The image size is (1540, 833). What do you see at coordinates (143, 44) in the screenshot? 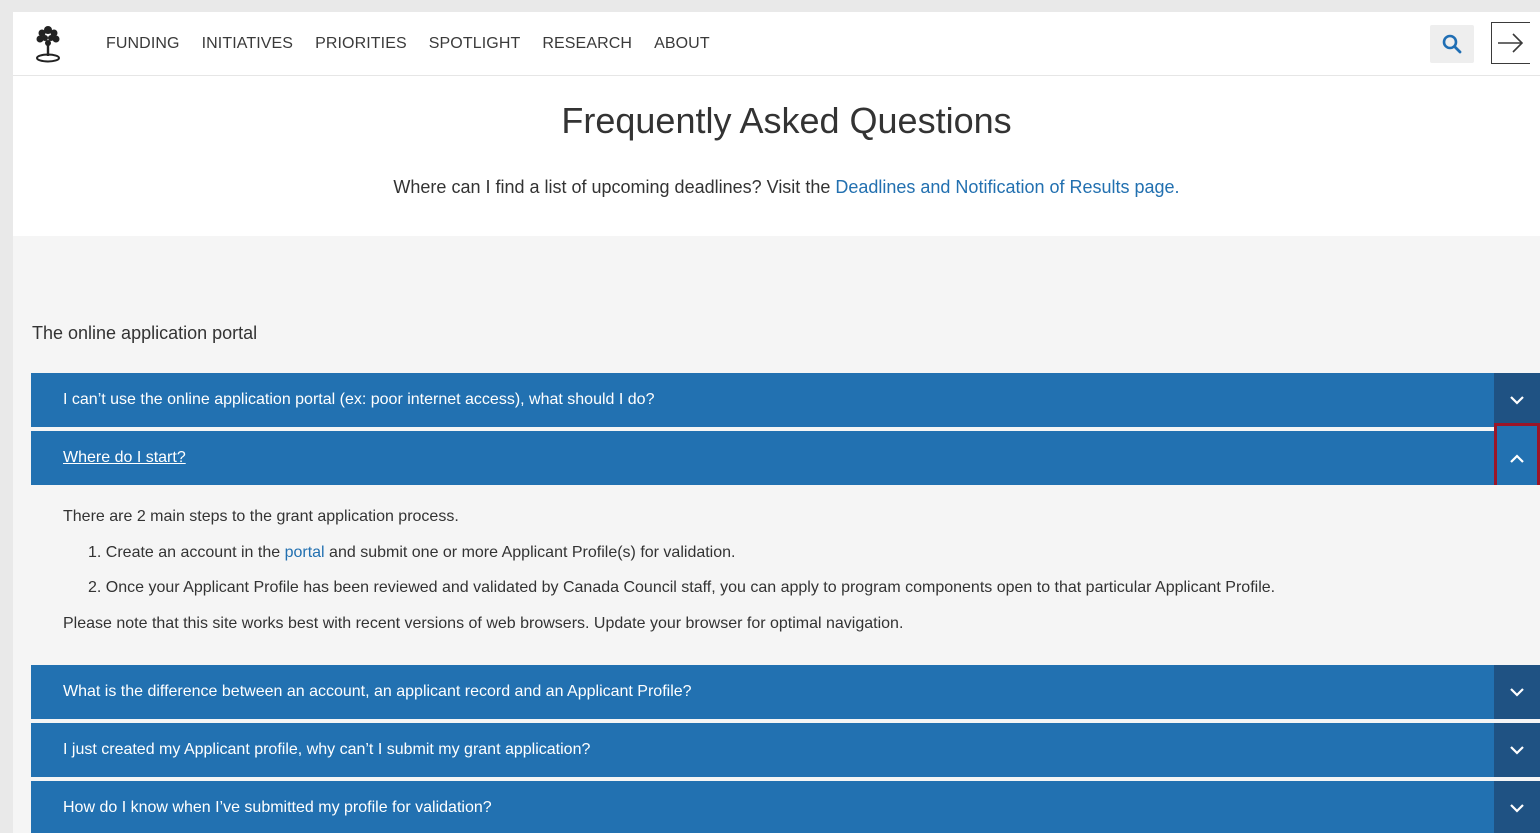
I see `nav-item-funding: FUNDING` at bounding box center [143, 44].